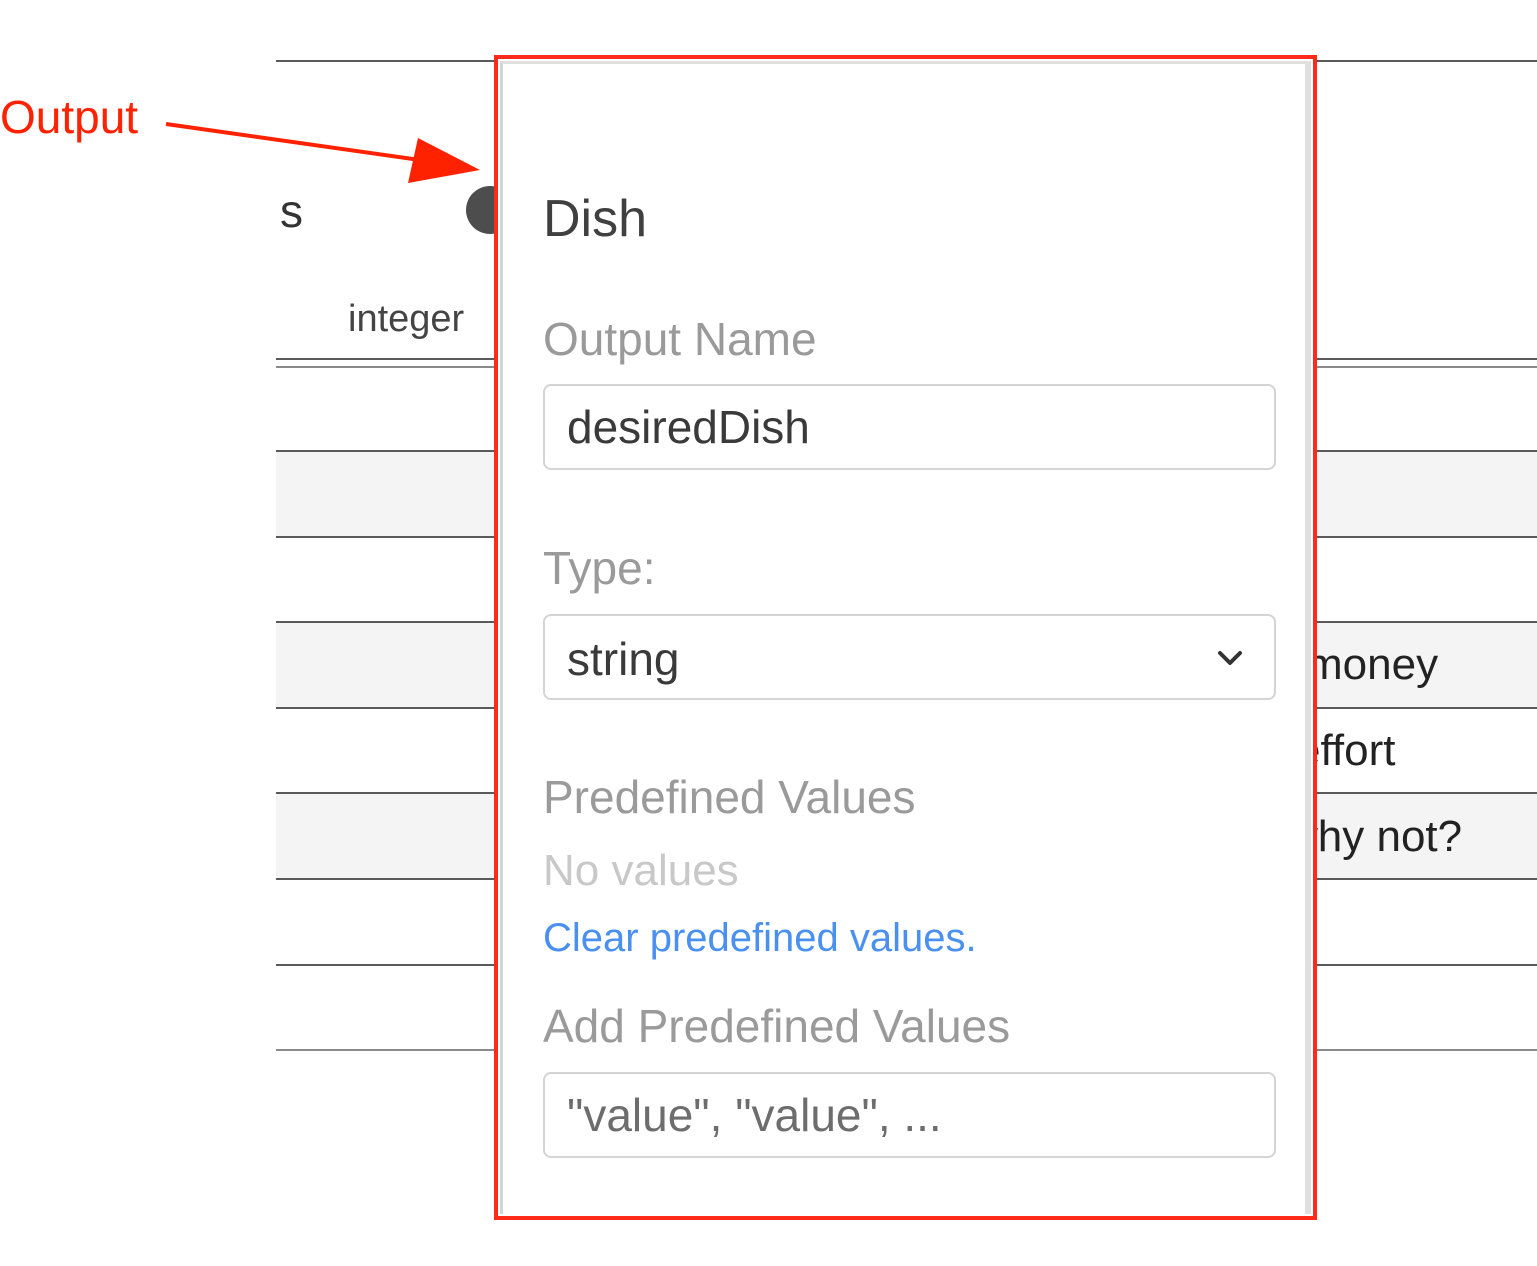 The image size is (1537, 1266). I want to click on predefined-values-label: Predefined Values, so click(729, 797).